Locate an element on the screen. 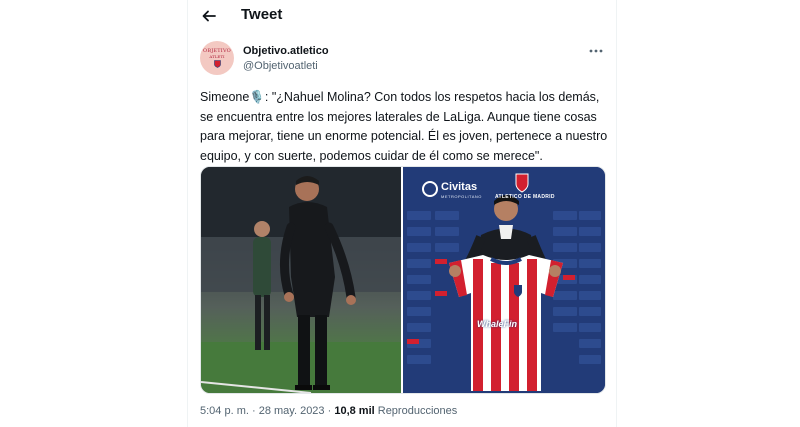 The width and height of the screenshot is (800, 427). sponsor-text: Civitas is located at coordinates (459, 187).